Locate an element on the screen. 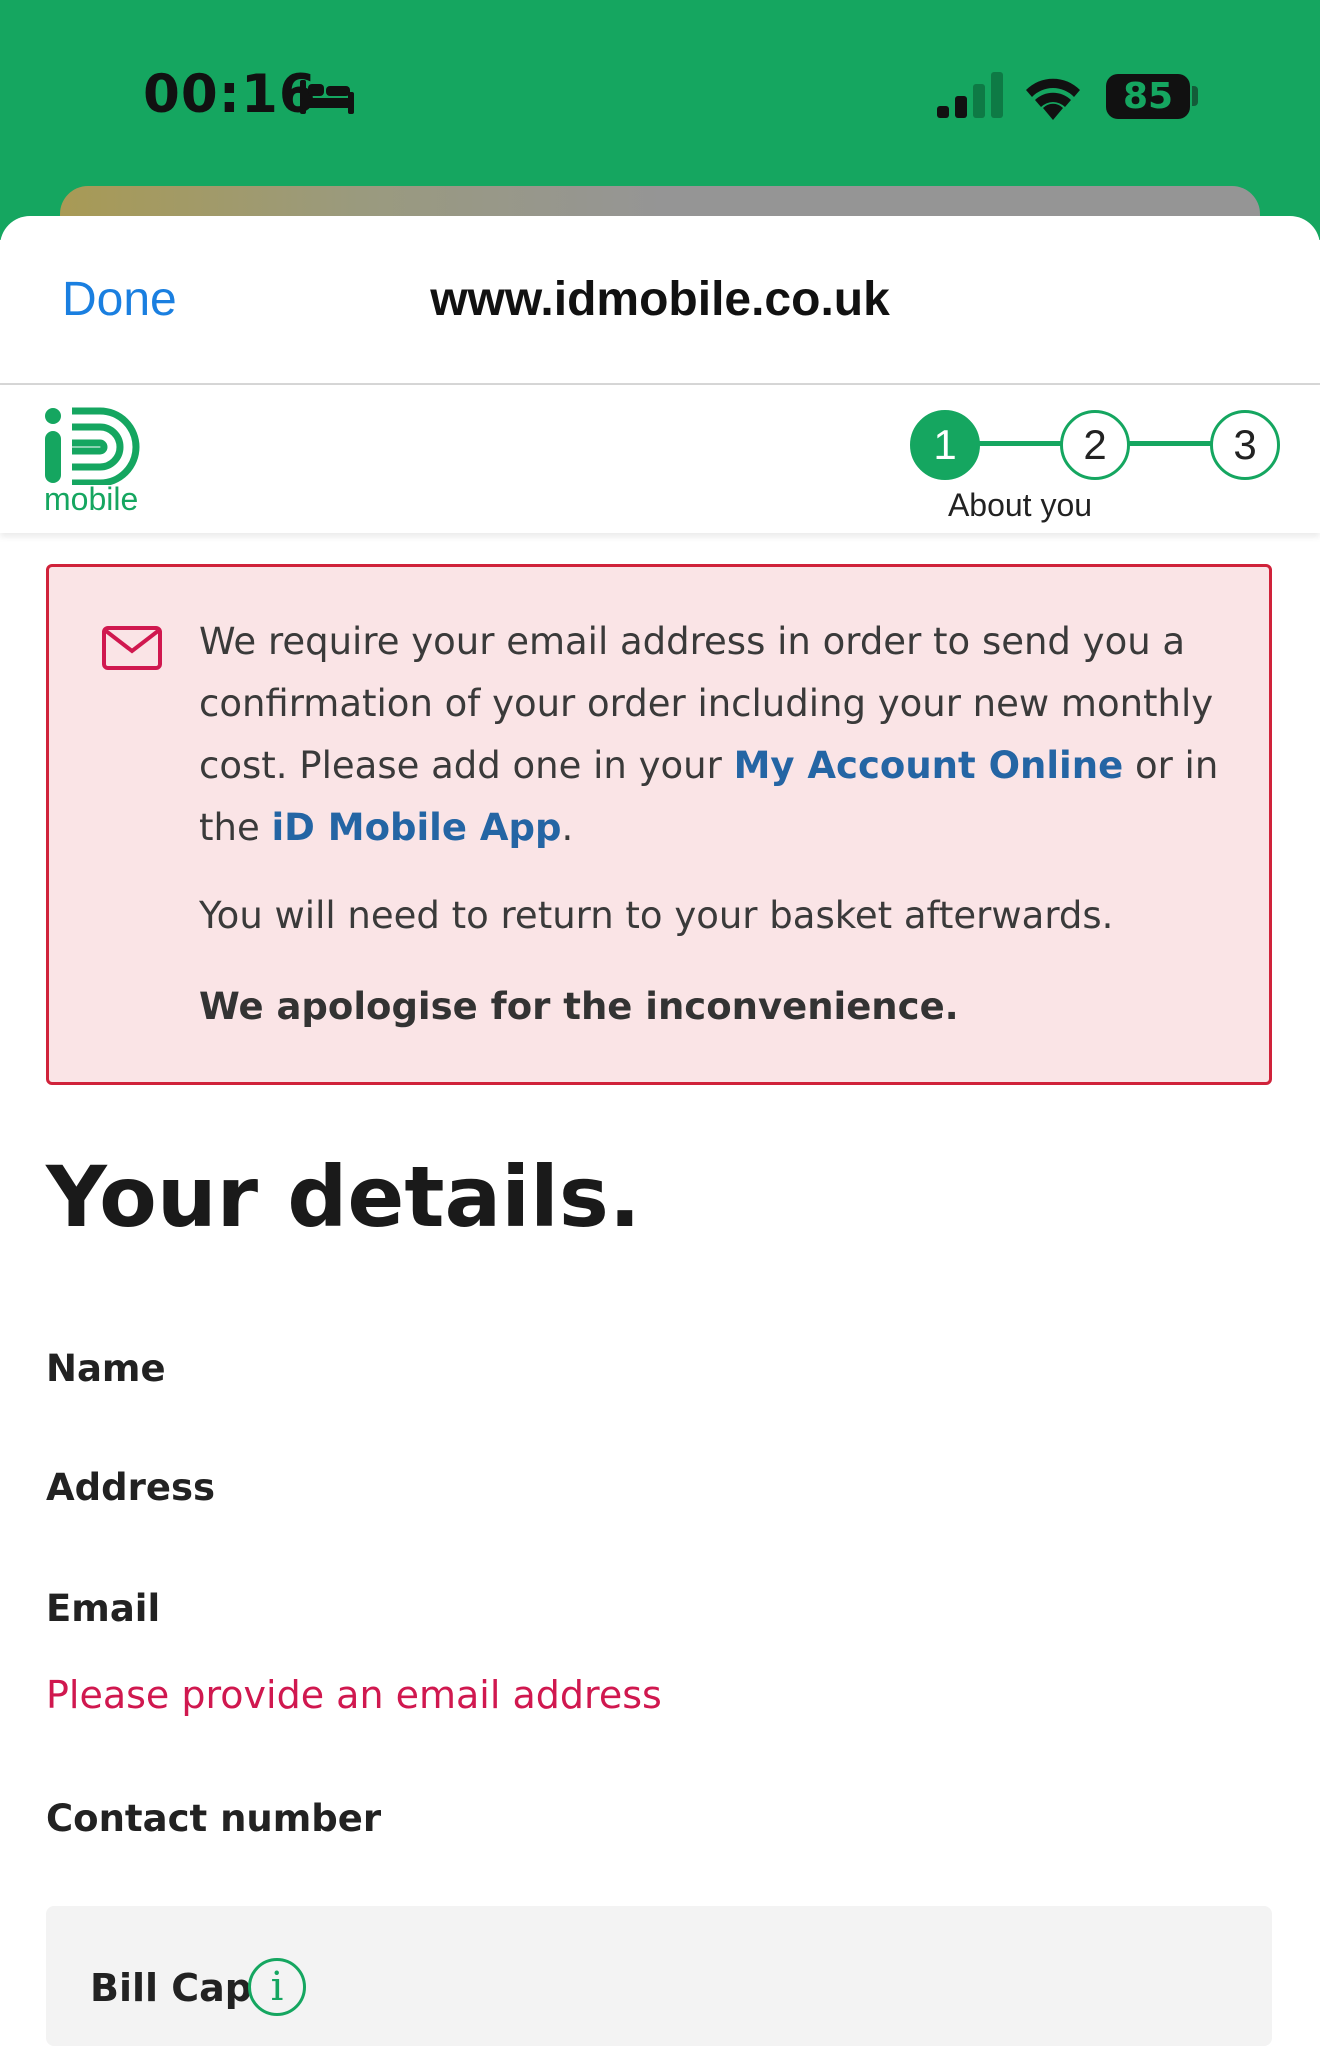 This screenshot has height=2046, width=1320. step-1: 1 is located at coordinates (945, 445).